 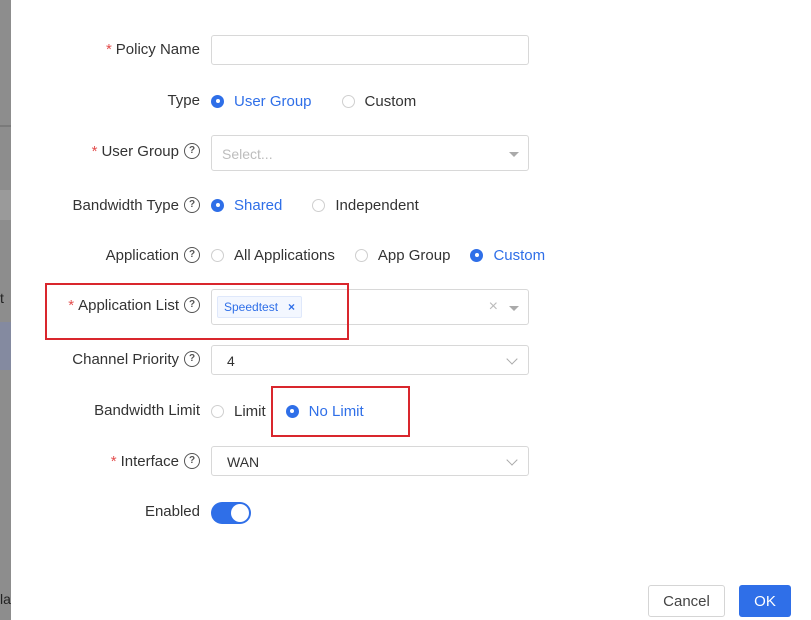 I want to click on ok-button: OK, so click(x=765, y=601).